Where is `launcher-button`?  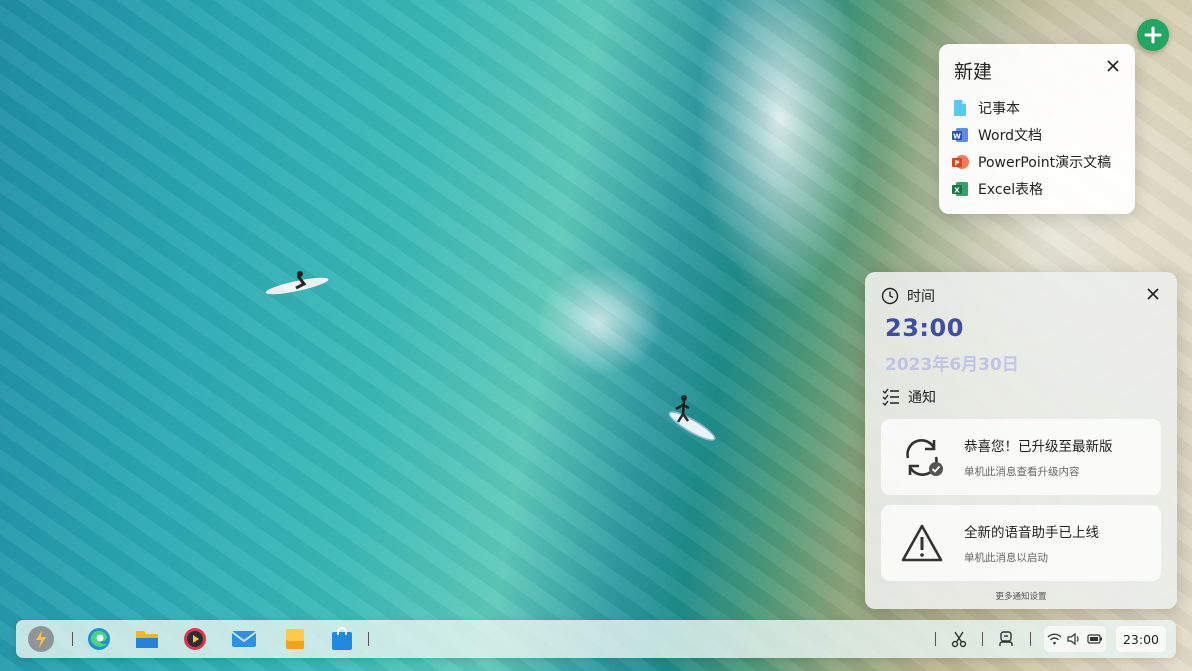
launcher-button is located at coordinates (41, 639).